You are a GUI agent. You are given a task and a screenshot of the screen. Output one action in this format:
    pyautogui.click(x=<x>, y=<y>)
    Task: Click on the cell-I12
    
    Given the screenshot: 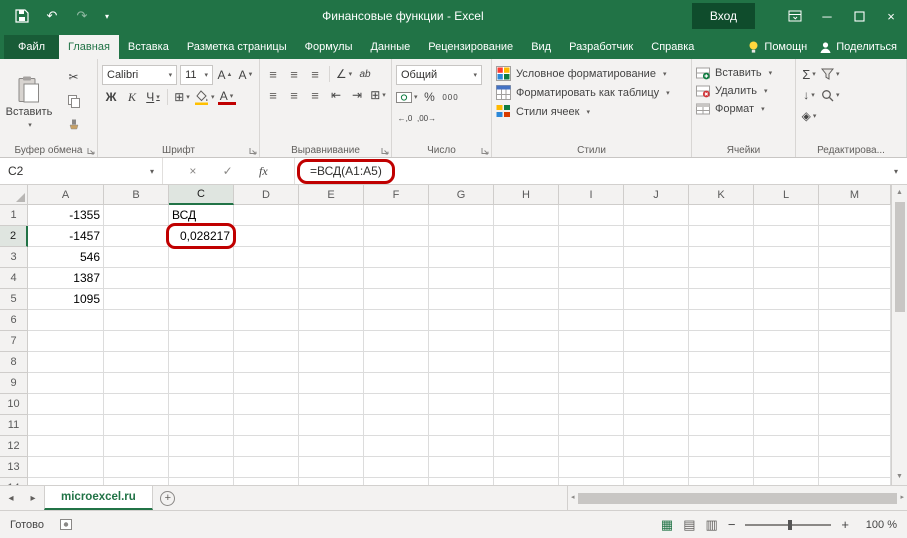 What is the action you would take?
    pyautogui.click(x=591, y=446)
    